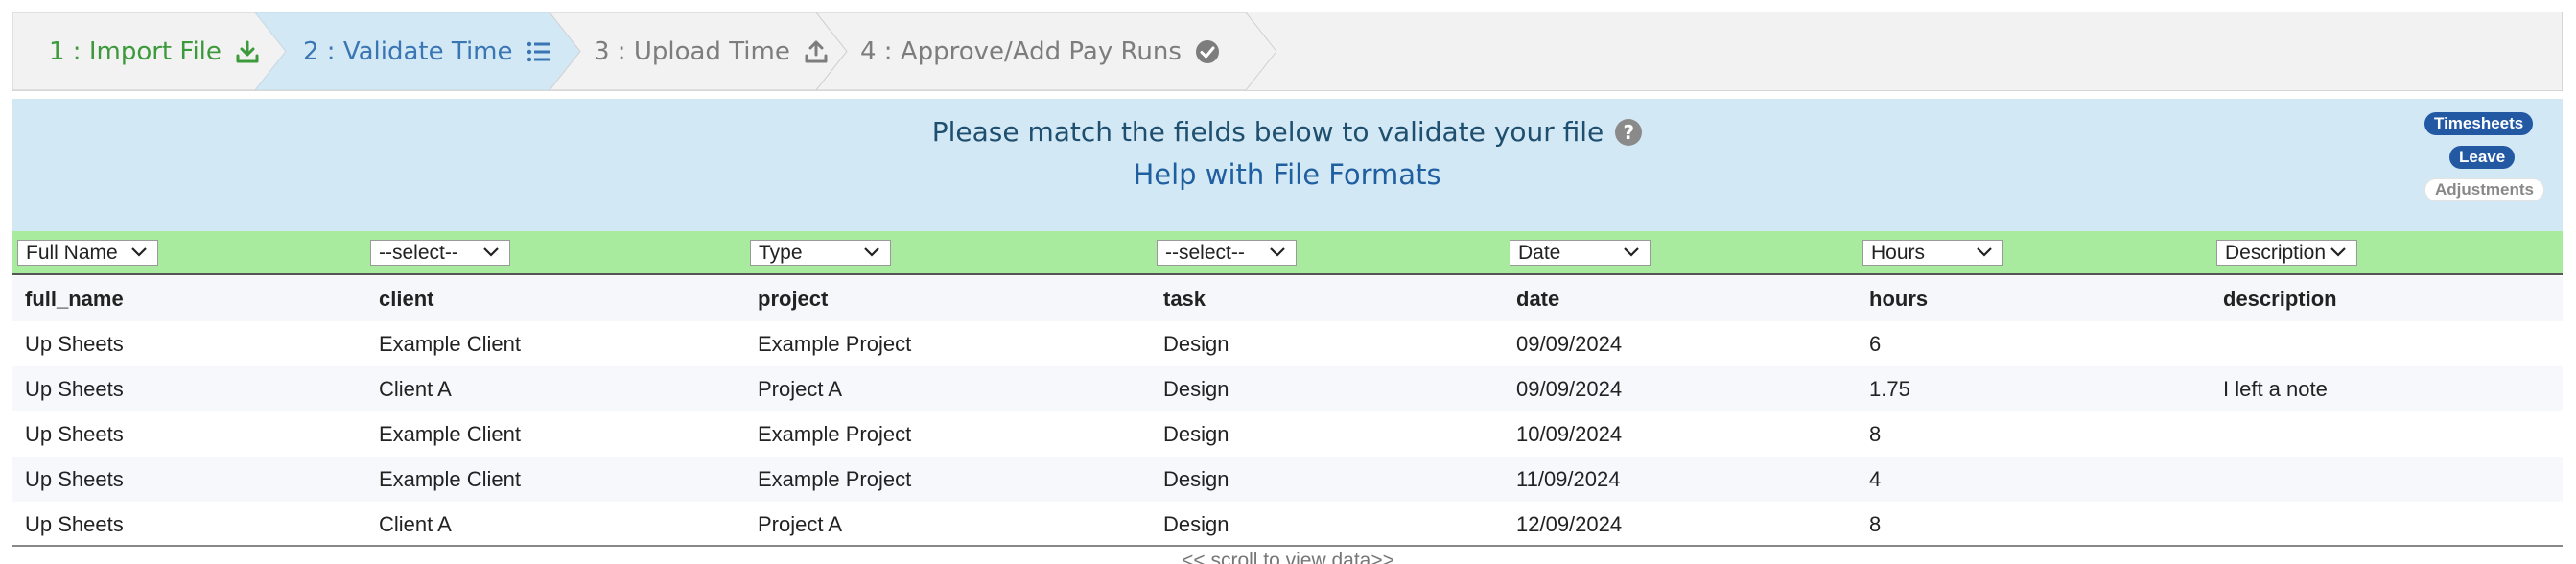 The height and width of the screenshot is (564, 2576). Describe the element at coordinates (692, 51) in the screenshot. I see `step-label: 3 : Upload Time` at that location.